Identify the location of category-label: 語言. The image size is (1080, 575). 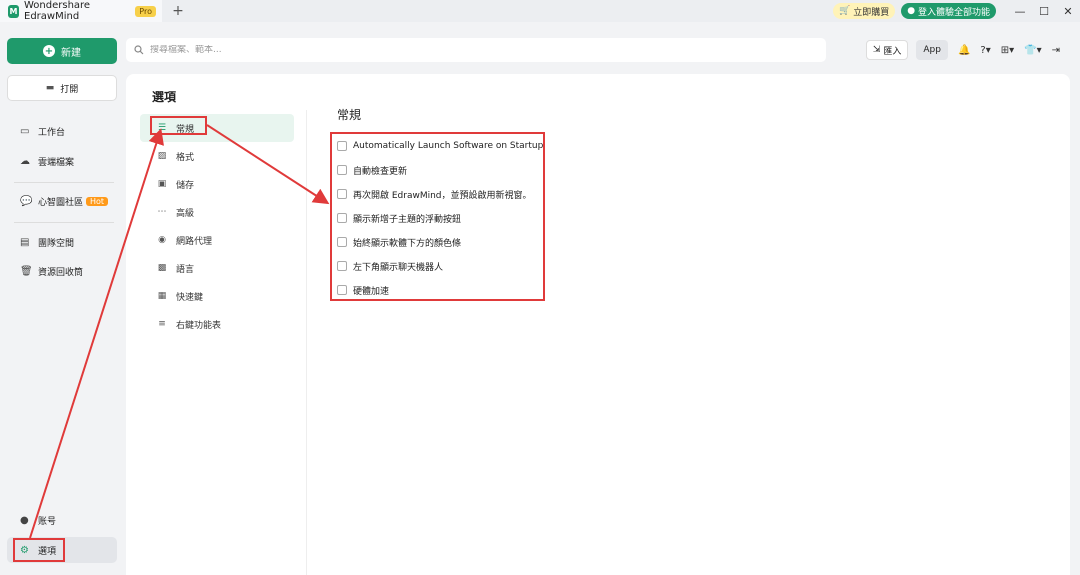
(185, 269).